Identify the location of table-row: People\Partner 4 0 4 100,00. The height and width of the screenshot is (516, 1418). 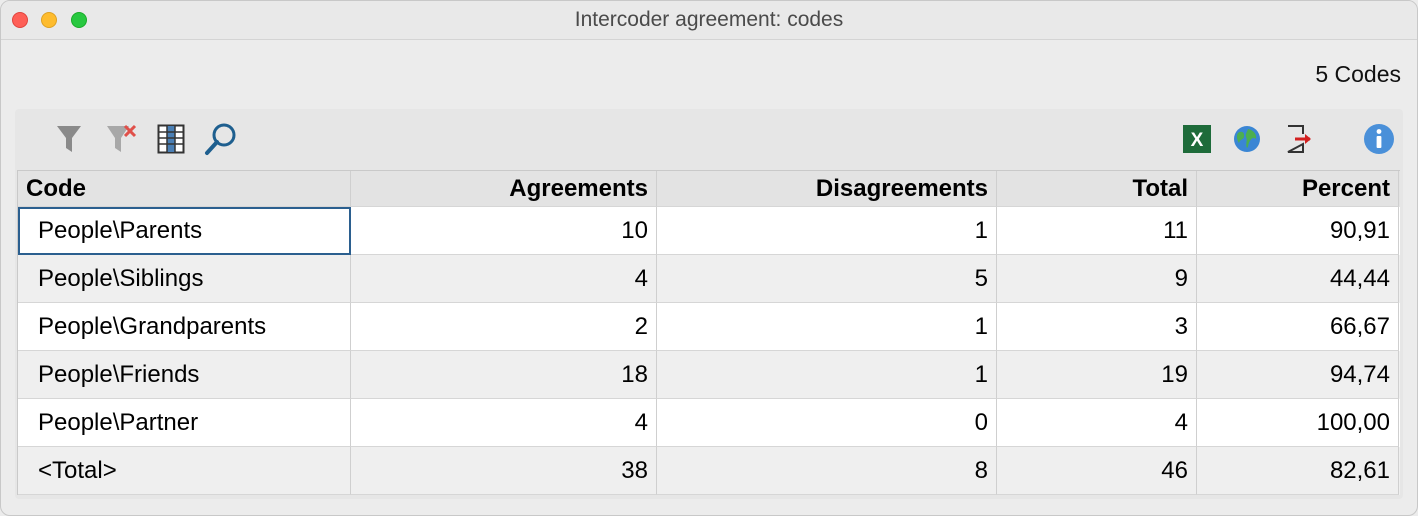
(709, 423).